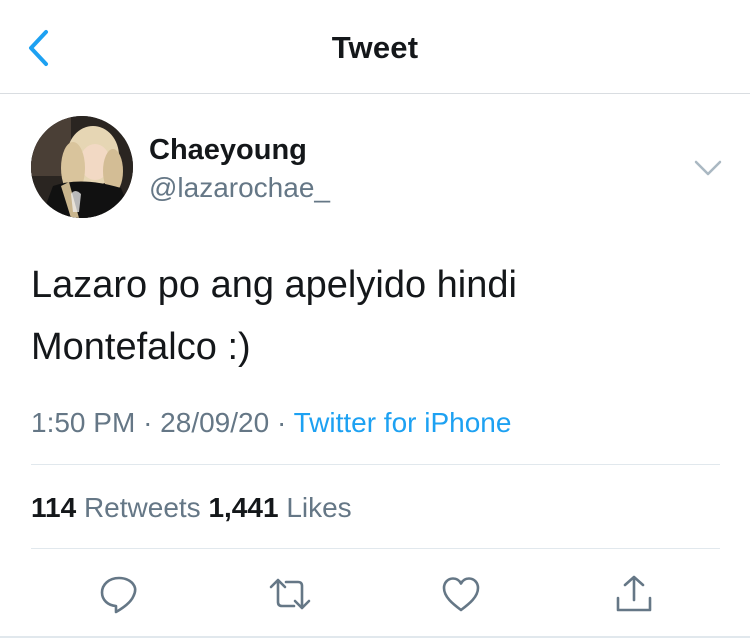  I want to click on author-name: Chaeyoung, so click(228, 150).